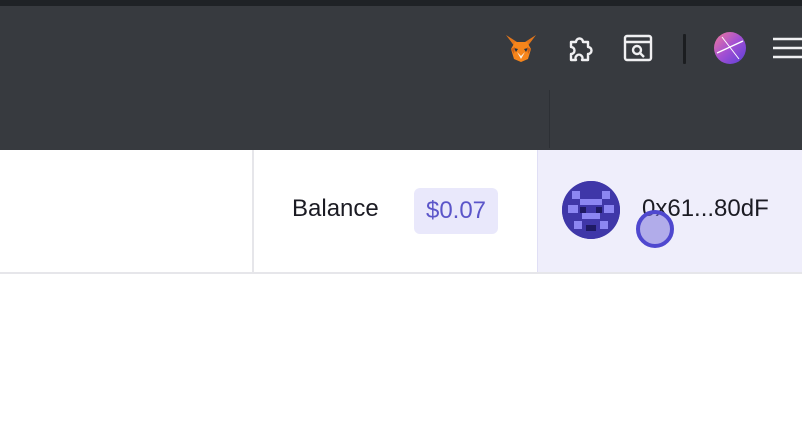 This screenshot has height=428, width=802. I want to click on account-avatar, so click(591, 210).